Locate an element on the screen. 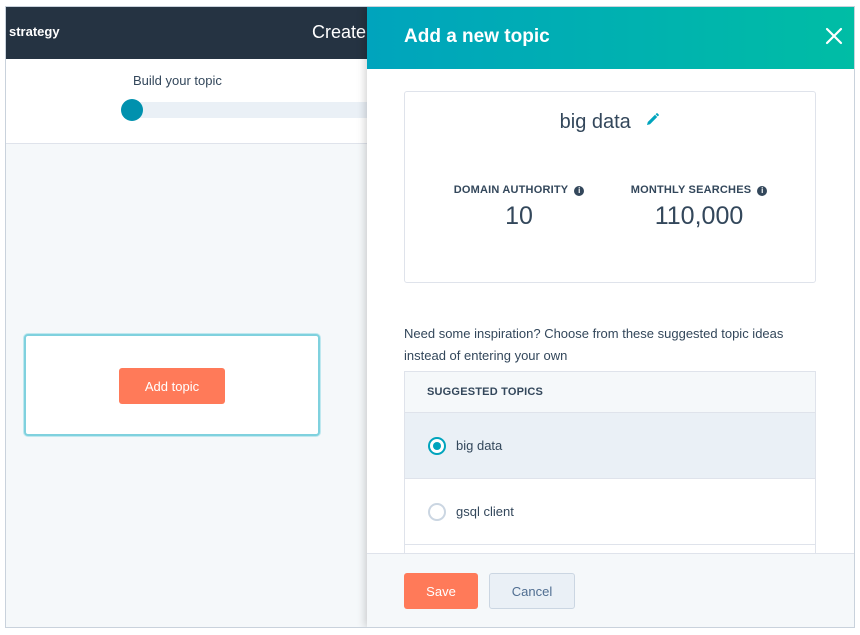 This screenshot has width=860, height=635. panel-header: Add a new topic is located at coordinates (610, 38).